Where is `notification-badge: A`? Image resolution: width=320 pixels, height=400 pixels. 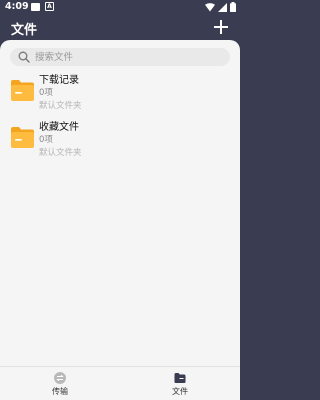
notification-badge: A is located at coordinates (49, 6).